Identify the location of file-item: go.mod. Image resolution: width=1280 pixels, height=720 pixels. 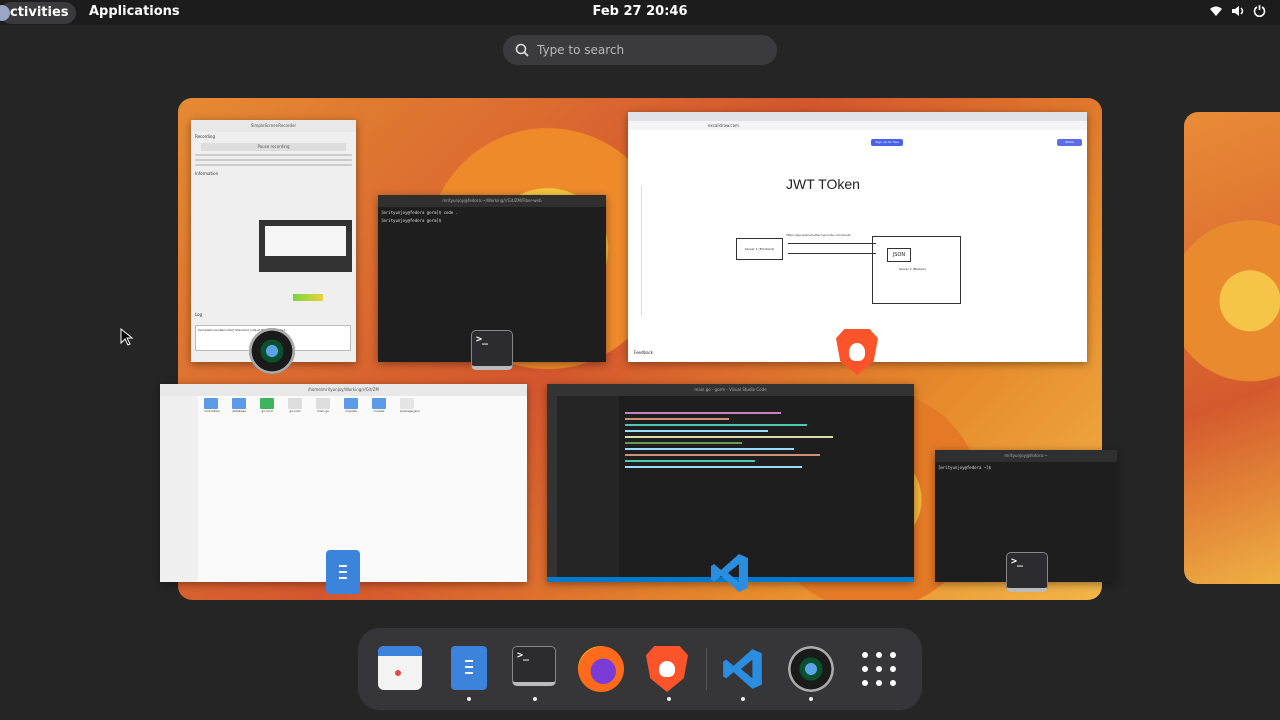
(267, 405).